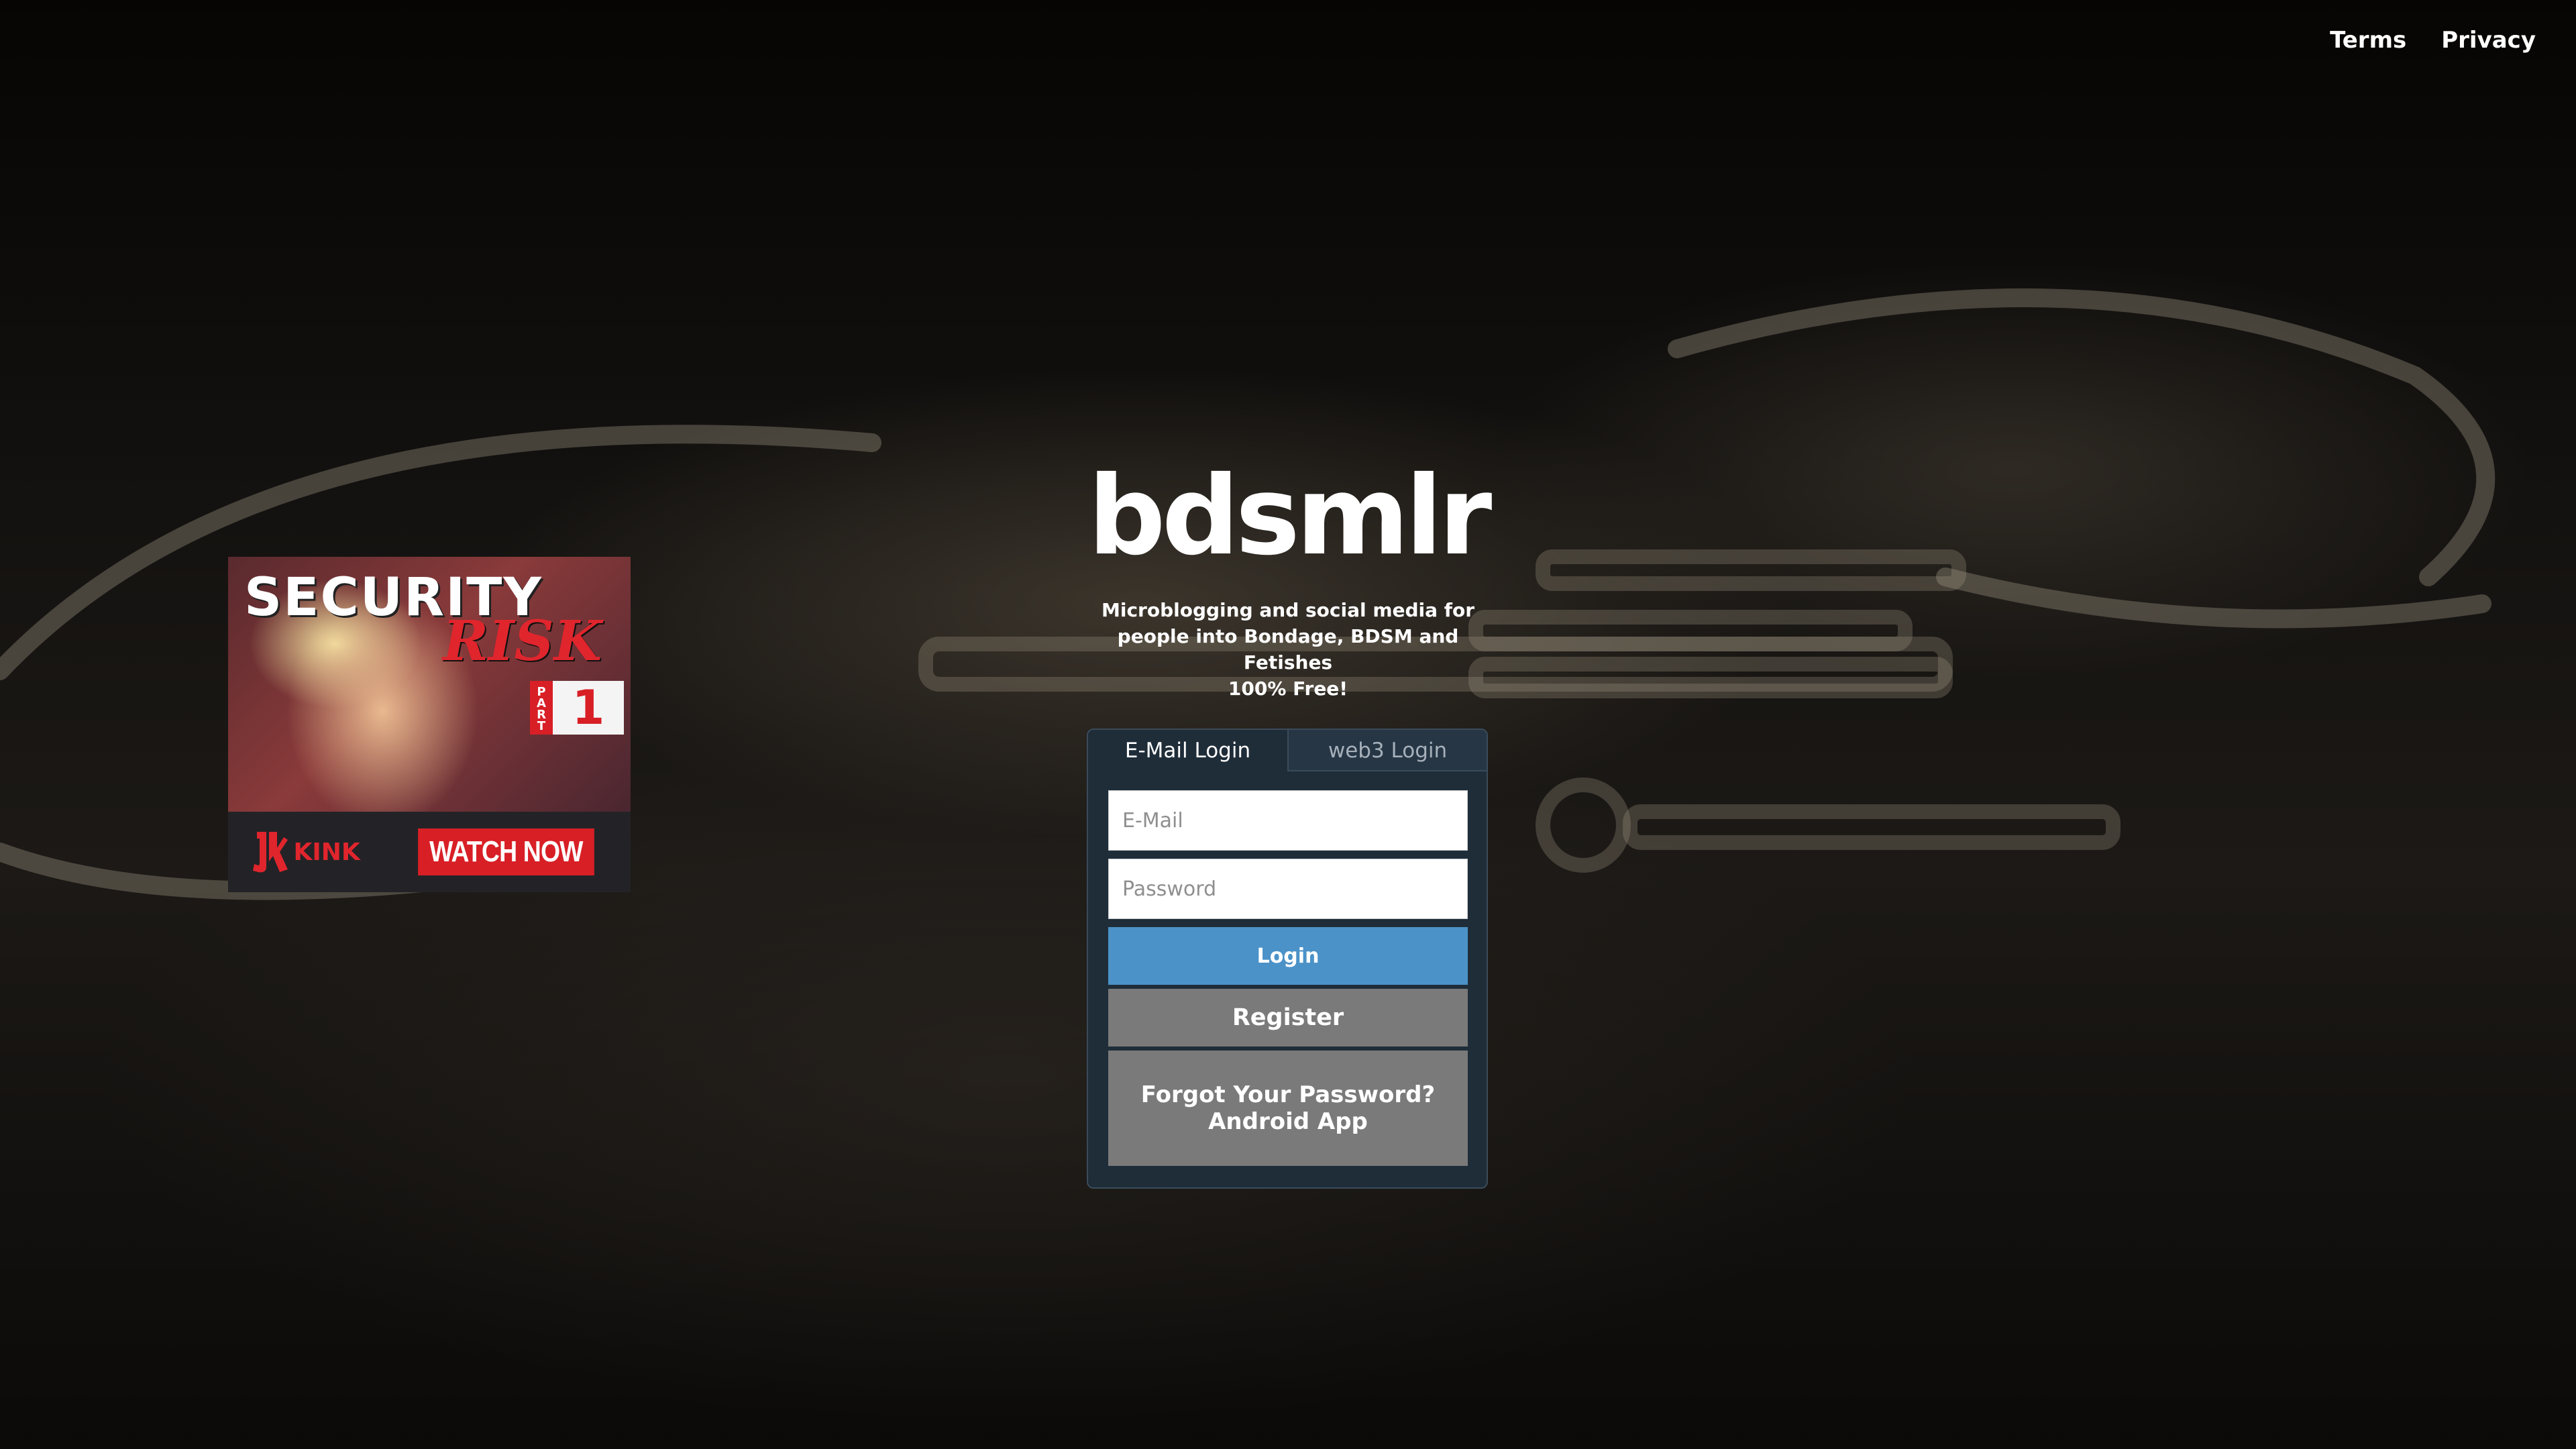 This screenshot has width=2576, height=1449. I want to click on tagline-free: 100% Free!, so click(1288, 689).